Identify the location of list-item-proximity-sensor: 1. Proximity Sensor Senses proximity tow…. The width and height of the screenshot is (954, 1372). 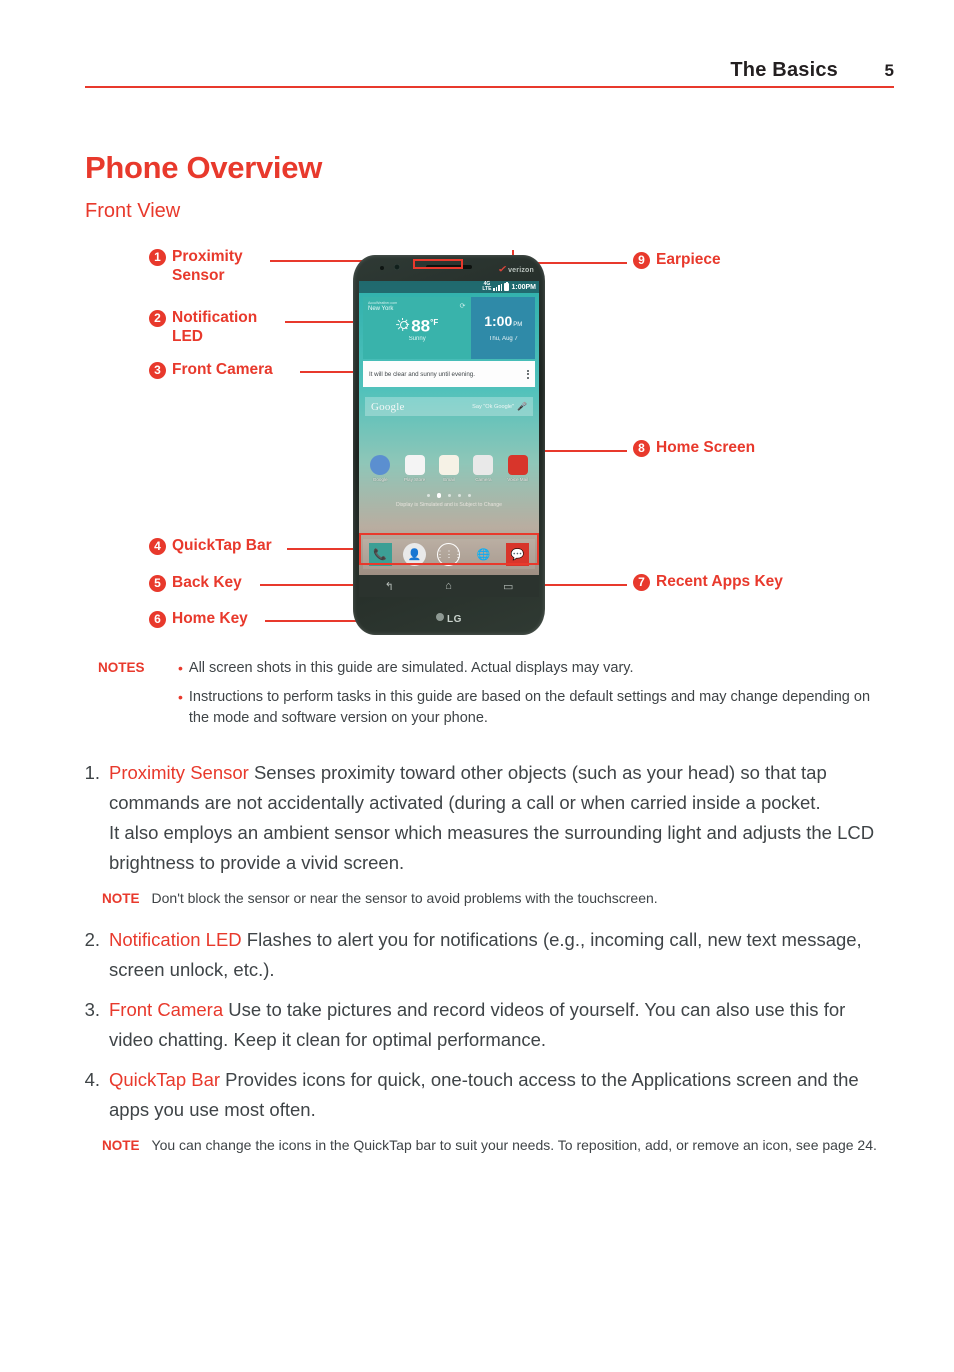
(483, 818).